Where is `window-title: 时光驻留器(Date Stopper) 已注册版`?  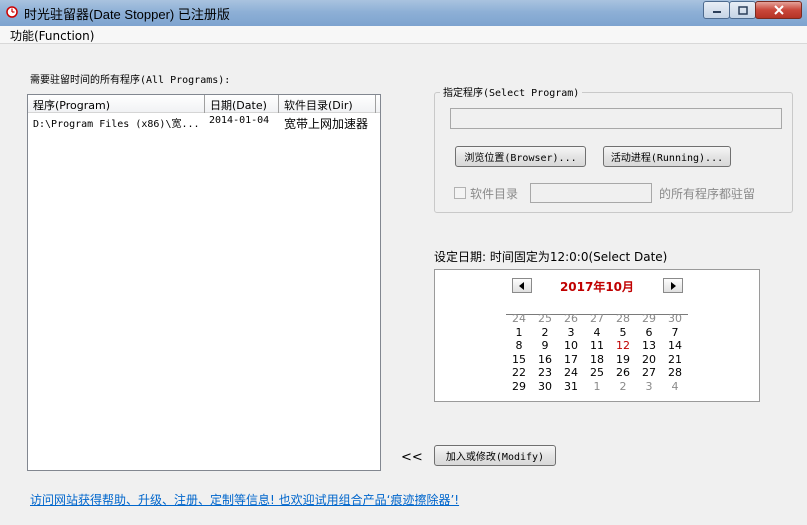 window-title: 时光驻留器(Date Stopper) 已注册版 is located at coordinates (127, 14).